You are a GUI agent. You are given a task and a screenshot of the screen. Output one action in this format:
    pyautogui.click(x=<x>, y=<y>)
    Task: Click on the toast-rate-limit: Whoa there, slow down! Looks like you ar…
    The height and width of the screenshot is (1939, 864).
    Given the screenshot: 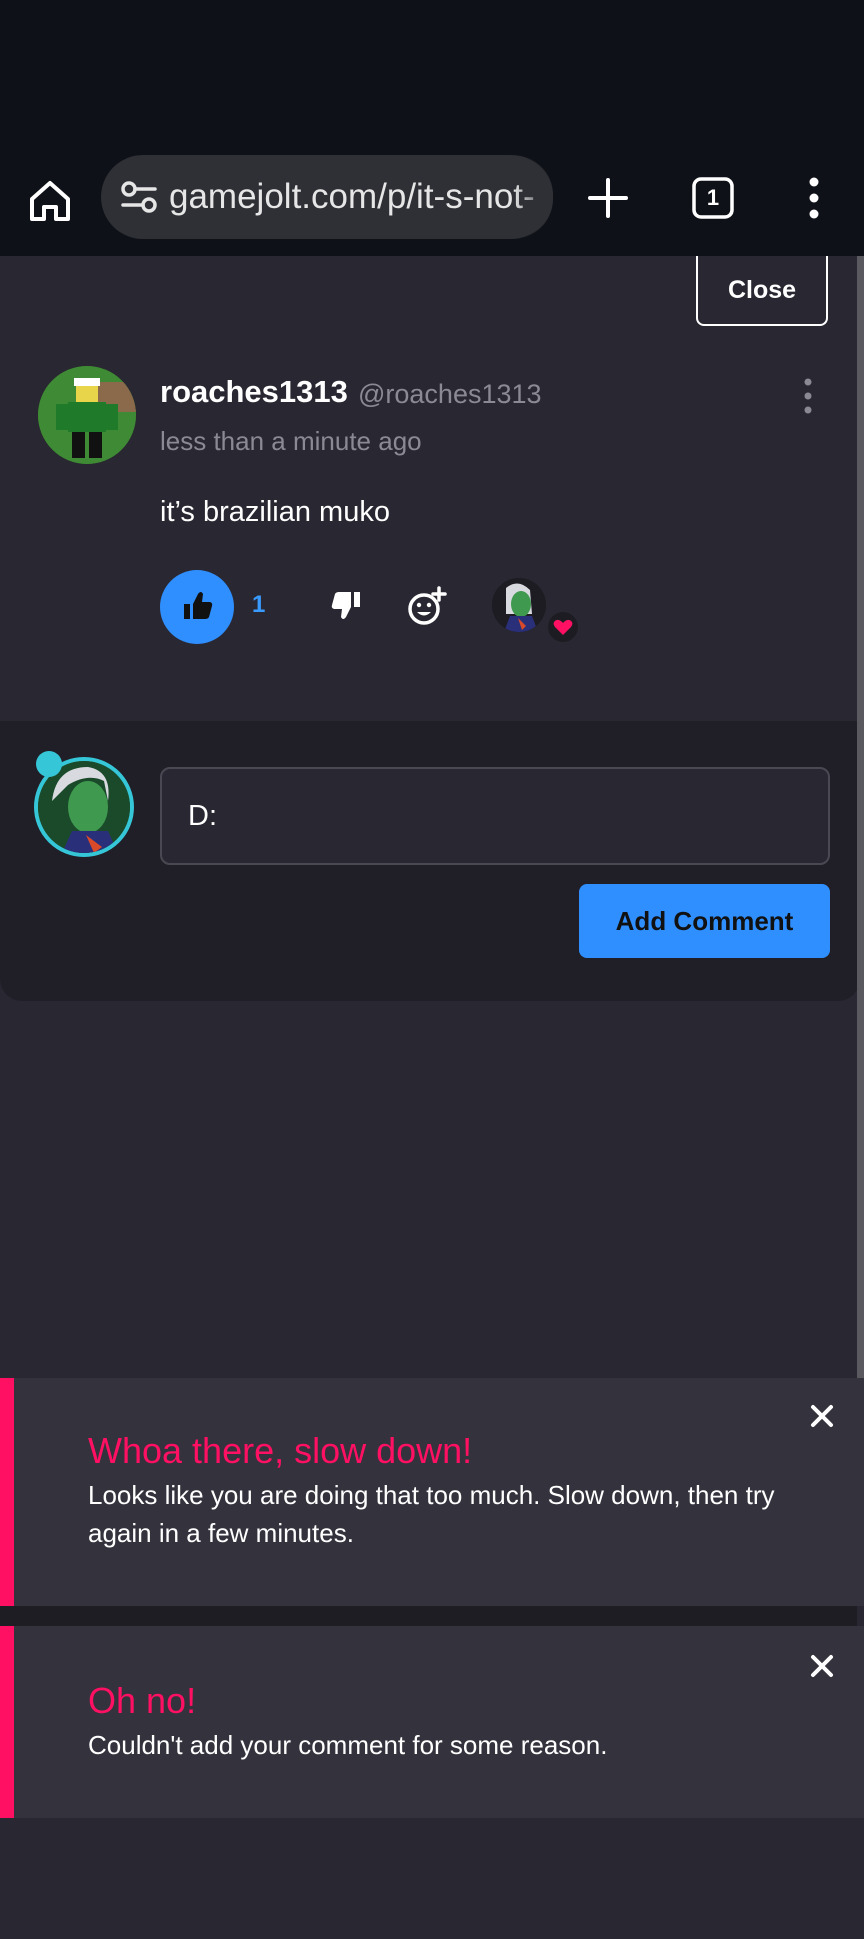 What is the action you would take?
    pyautogui.click(x=432, y=1492)
    